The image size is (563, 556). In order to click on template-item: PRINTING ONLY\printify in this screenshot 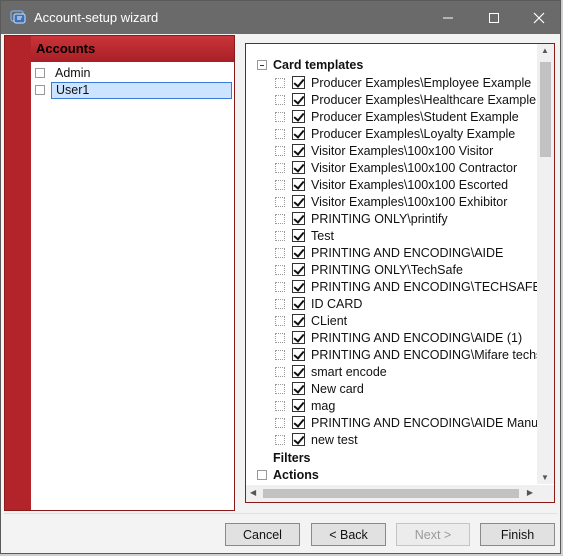, I will do `click(361, 218)`.